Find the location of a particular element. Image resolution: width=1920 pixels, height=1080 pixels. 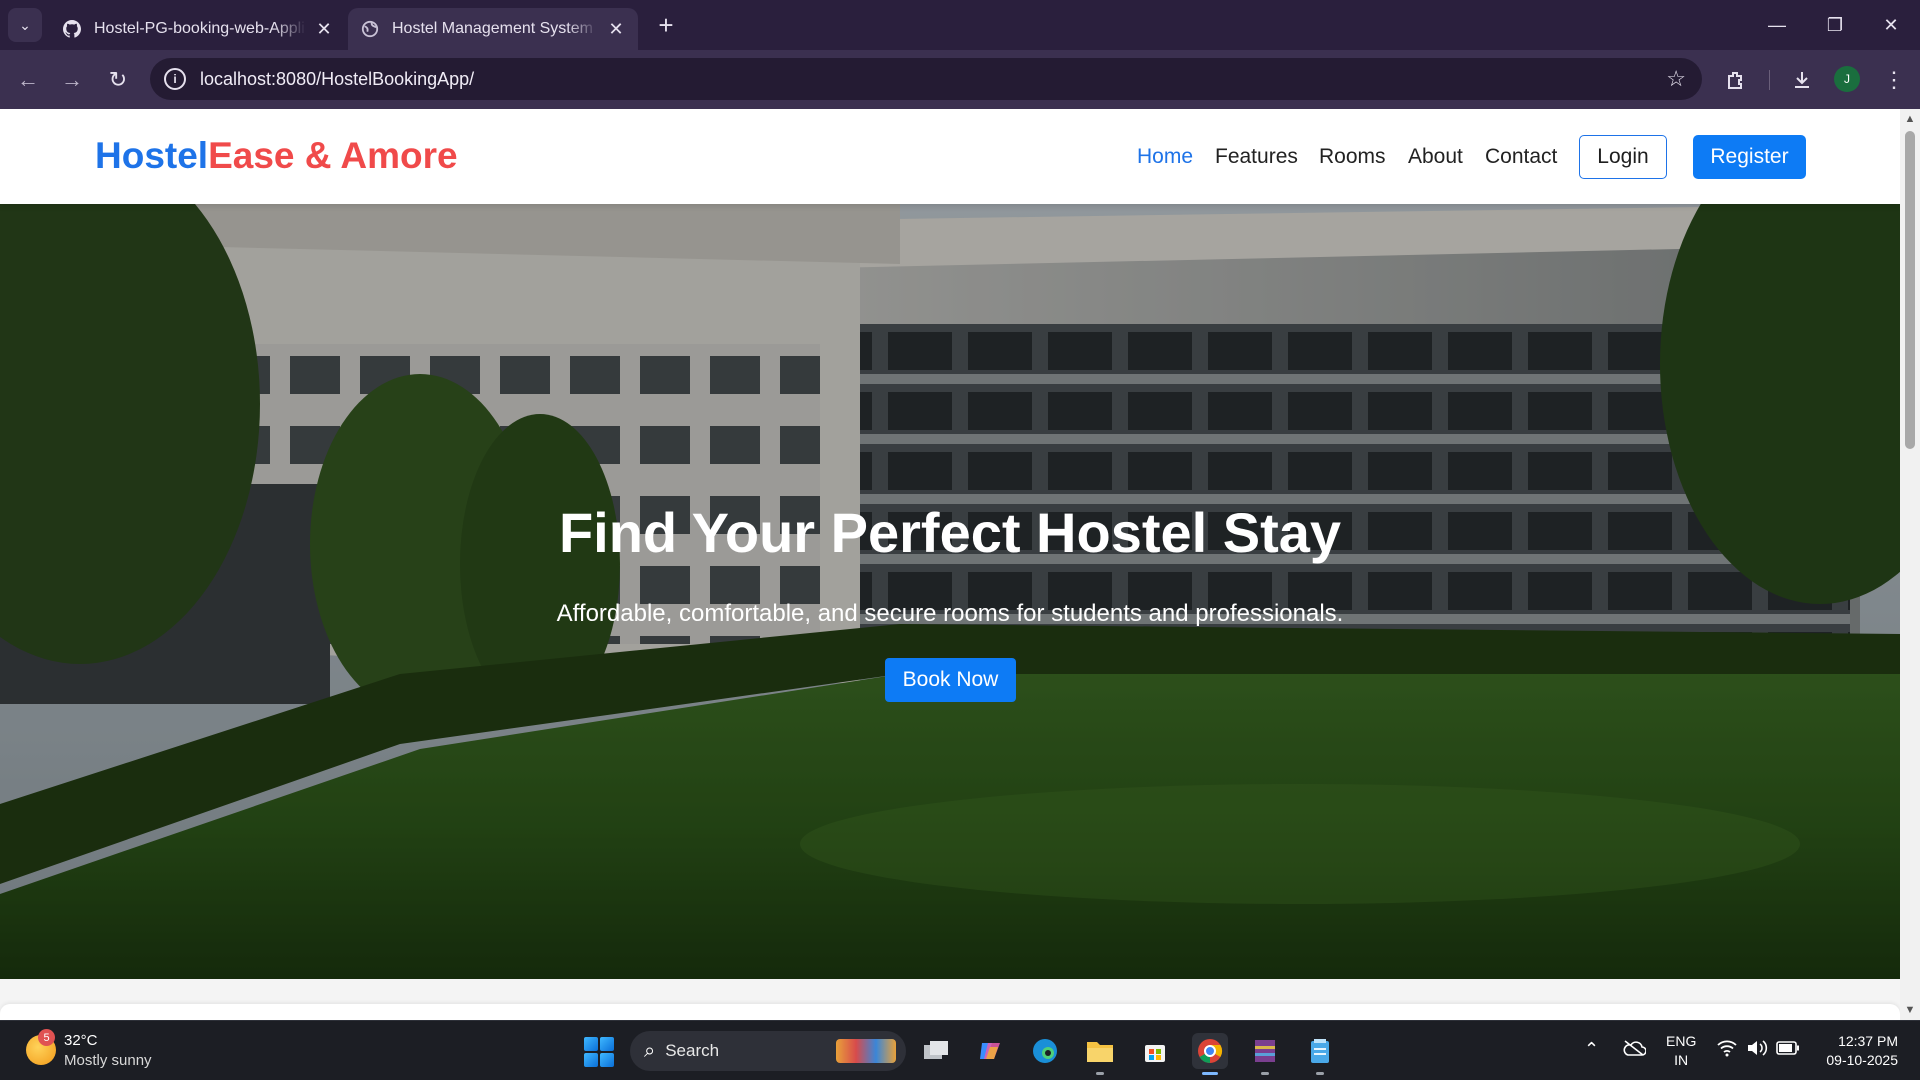

extensions-icon is located at coordinates (1736, 80).